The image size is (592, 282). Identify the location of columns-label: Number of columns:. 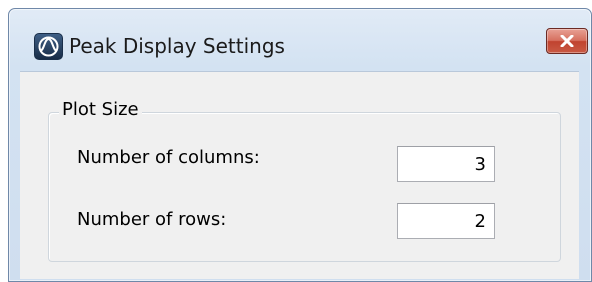
(168, 157).